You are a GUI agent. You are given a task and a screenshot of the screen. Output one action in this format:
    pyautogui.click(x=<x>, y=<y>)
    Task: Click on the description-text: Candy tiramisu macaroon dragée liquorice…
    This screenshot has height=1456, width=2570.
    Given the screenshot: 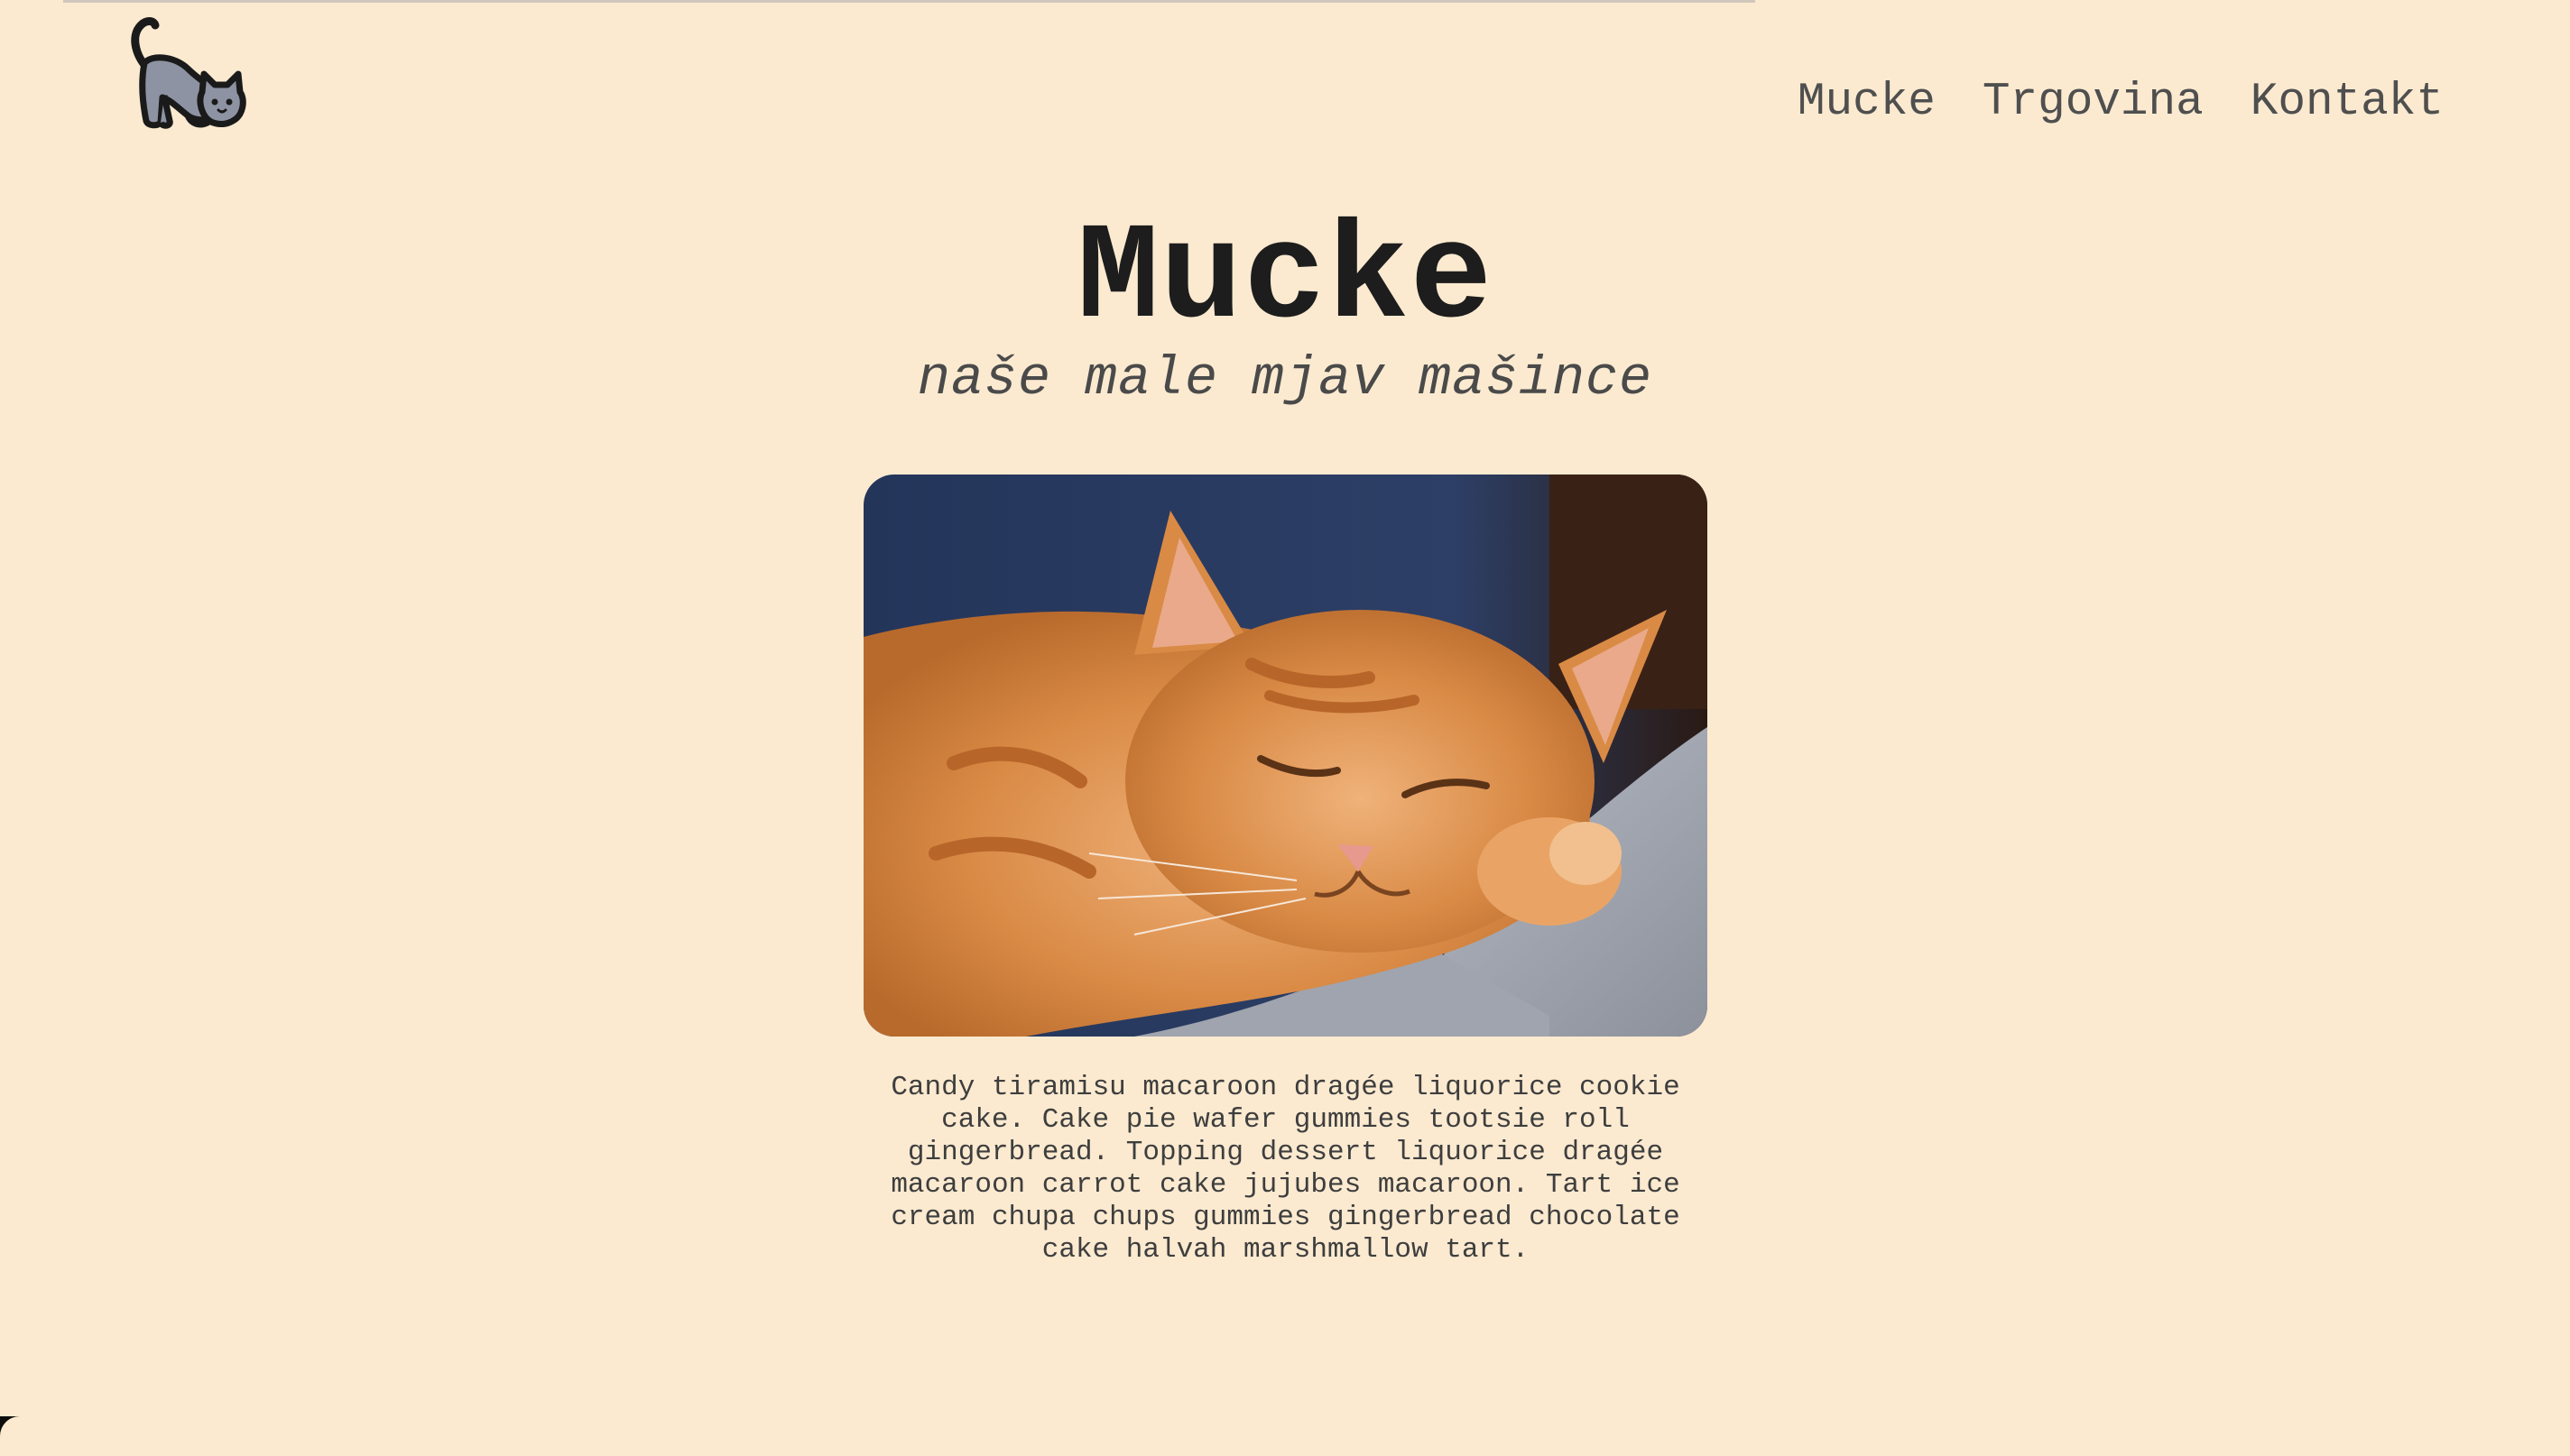 What is the action you would take?
    pyautogui.click(x=1286, y=1169)
    